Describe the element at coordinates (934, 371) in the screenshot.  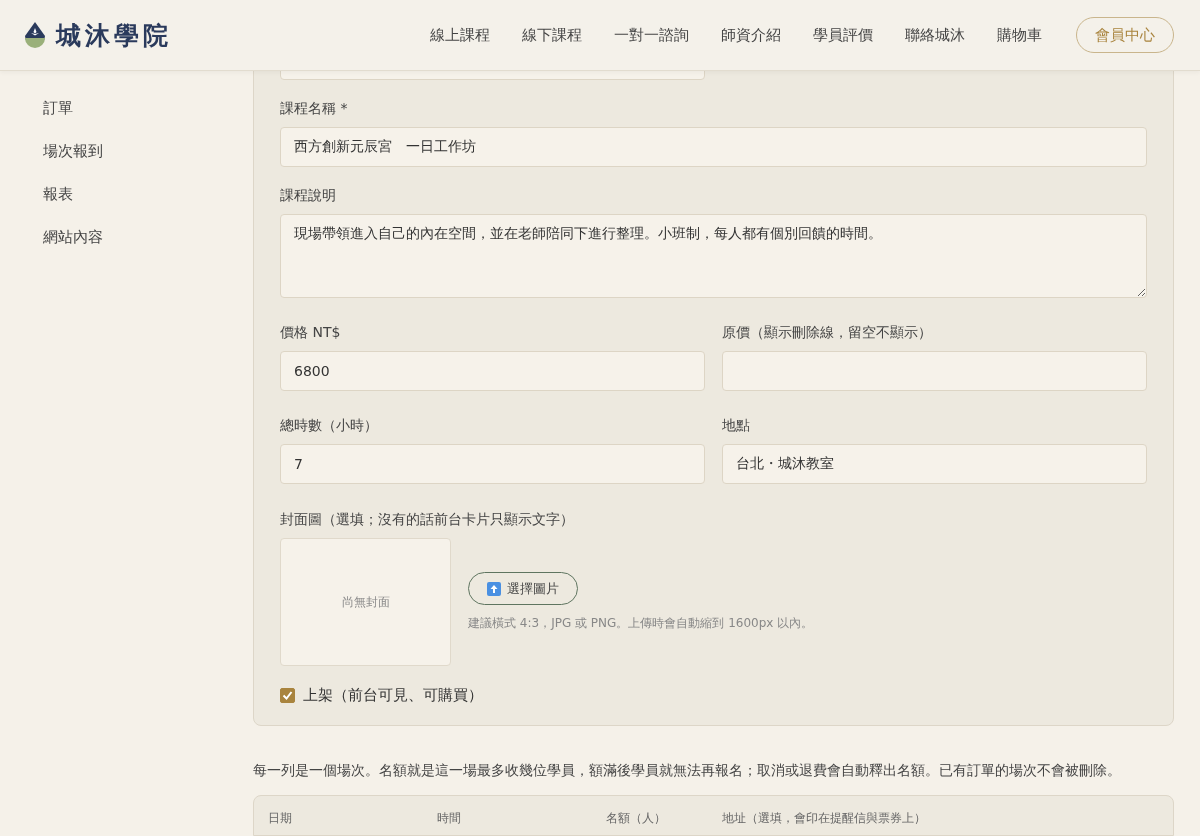
I see `input-field` at that location.